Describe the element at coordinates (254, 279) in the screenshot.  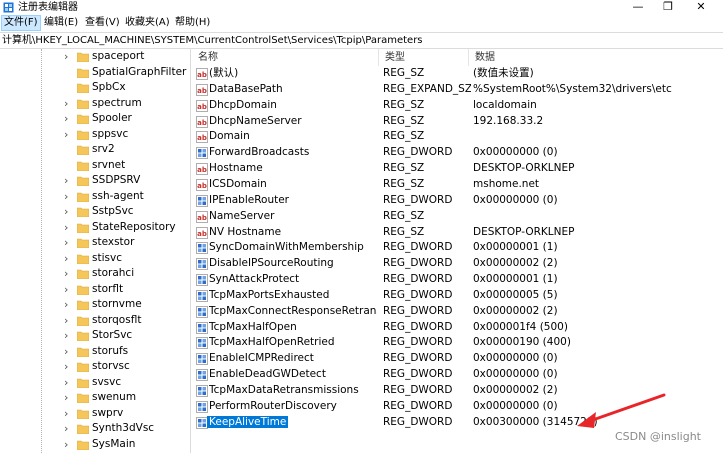
I see `value-name-text: SynAttackProtect` at that location.